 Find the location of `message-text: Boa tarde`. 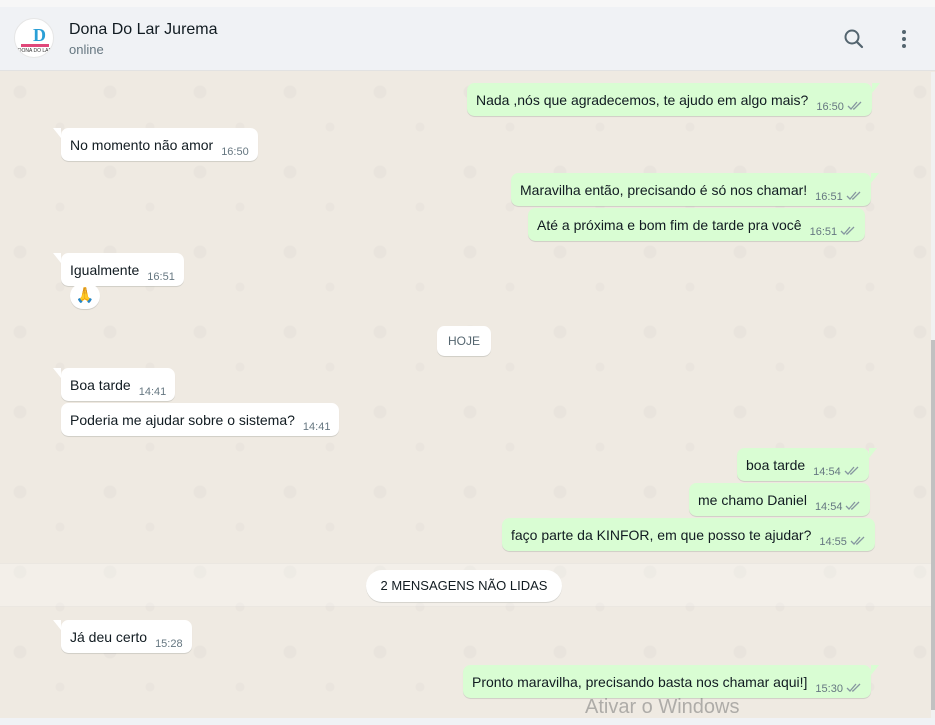

message-text: Boa tarde is located at coordinates (100, 385).